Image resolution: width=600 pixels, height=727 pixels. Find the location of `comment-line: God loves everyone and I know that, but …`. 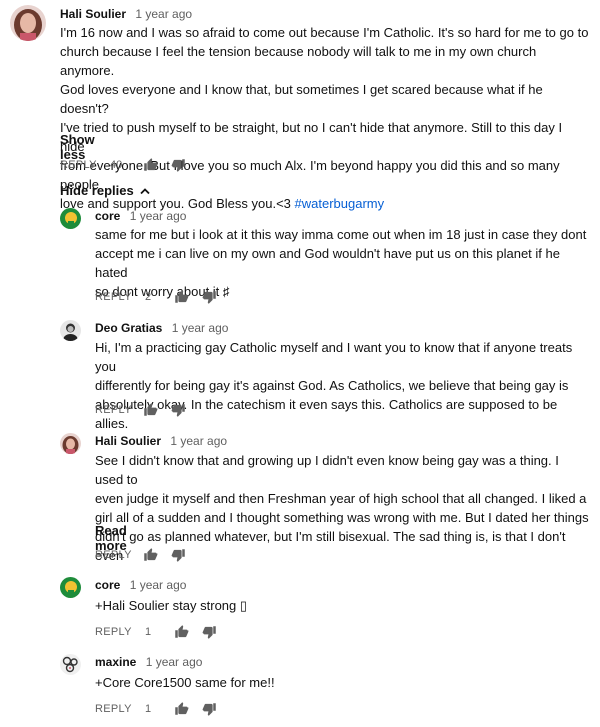

comment-line: God loves everyone and I know that, but … is located at coordinates (301, 99).